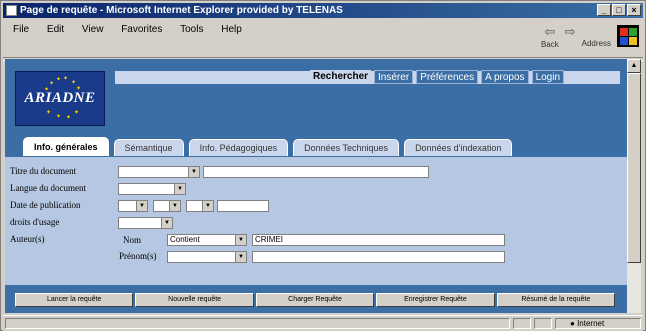 The image size is (646, 331). Describe the element at coordinates (185, 239) in the screenshot. I see `name-mode-value: Contient` at that location.